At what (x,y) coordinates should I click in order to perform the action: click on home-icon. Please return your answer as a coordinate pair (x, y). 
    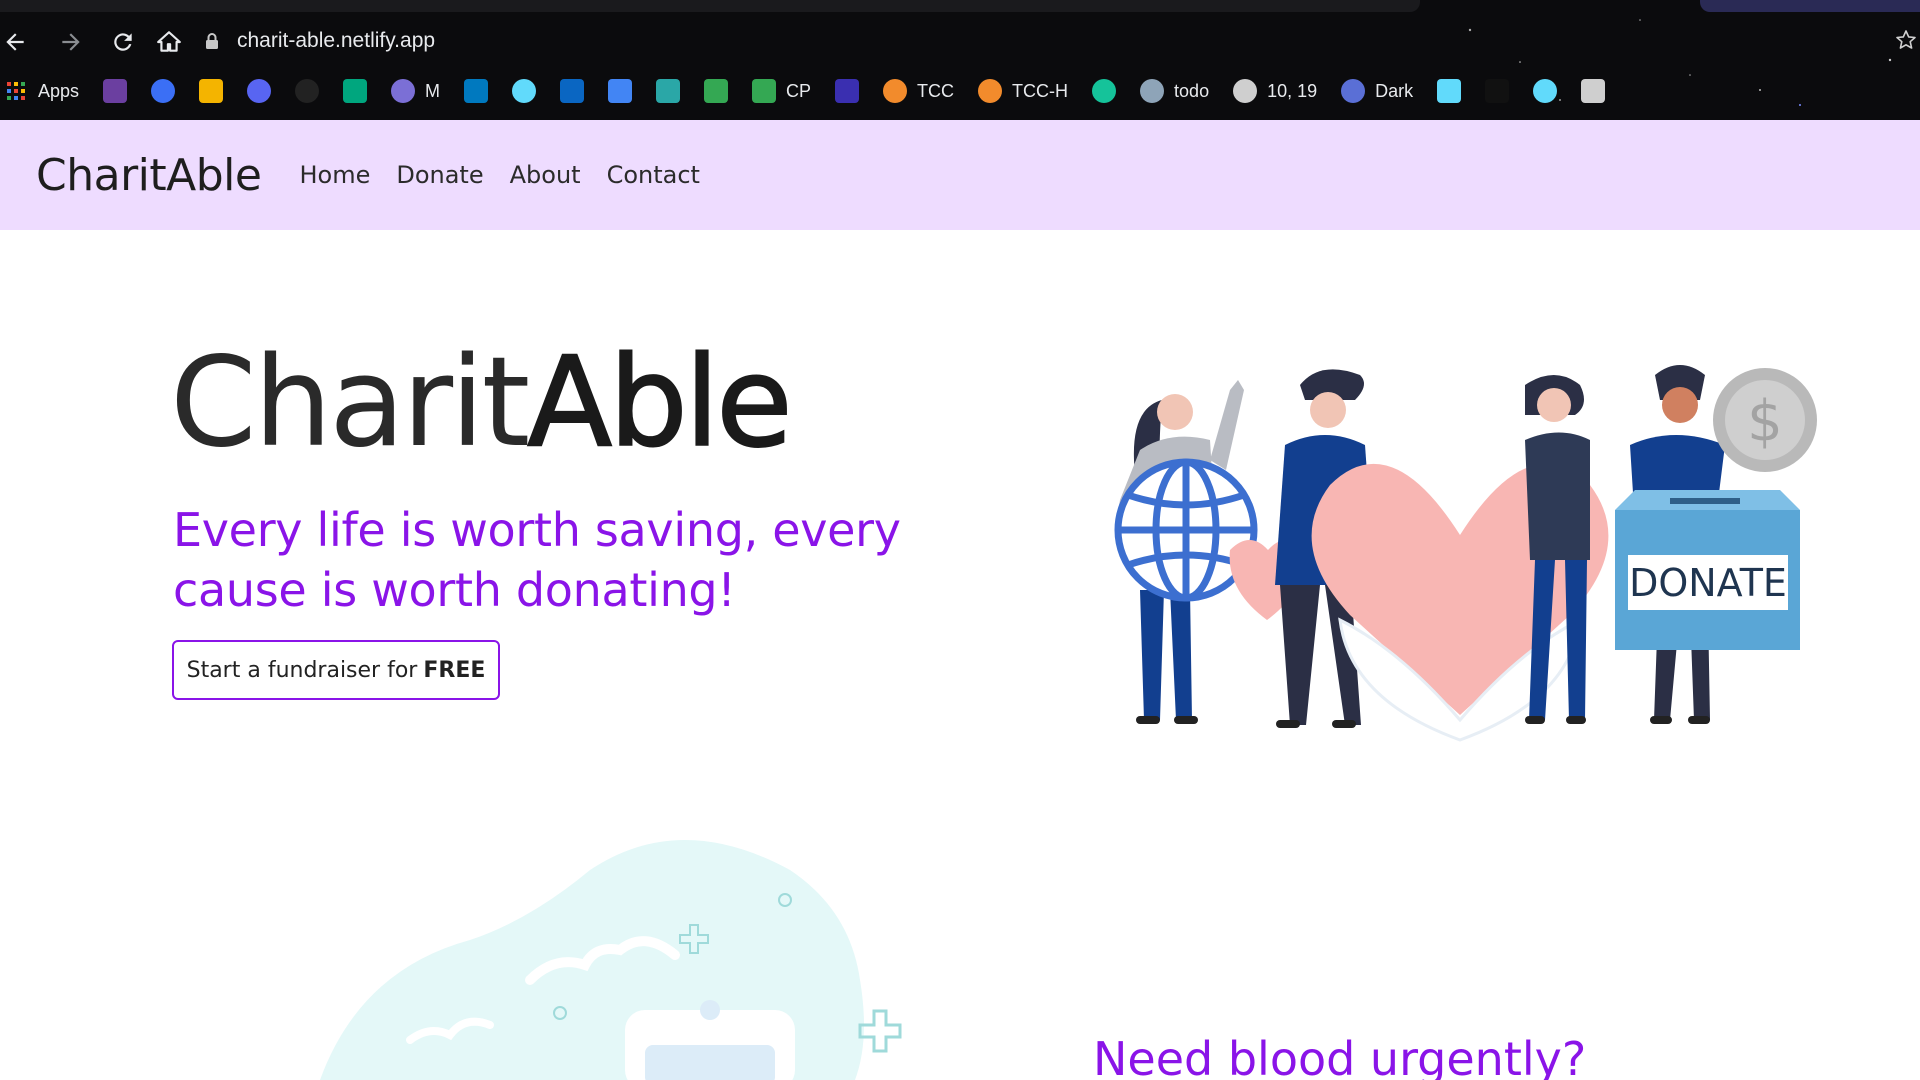
    Looking at the image, I should click on (169, 41).